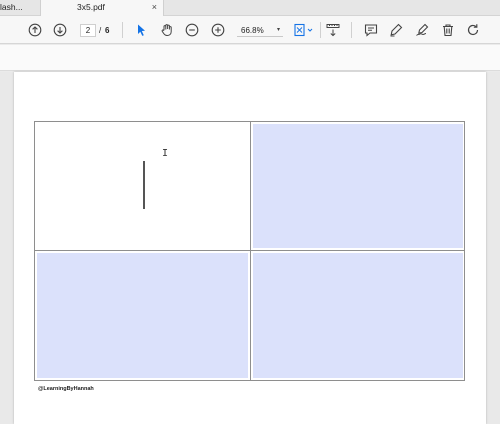  What do you see at coordinates (60, 30) in the screenshot?
I see `arrow-down-circle-icon` at bounding box center [60, 30].